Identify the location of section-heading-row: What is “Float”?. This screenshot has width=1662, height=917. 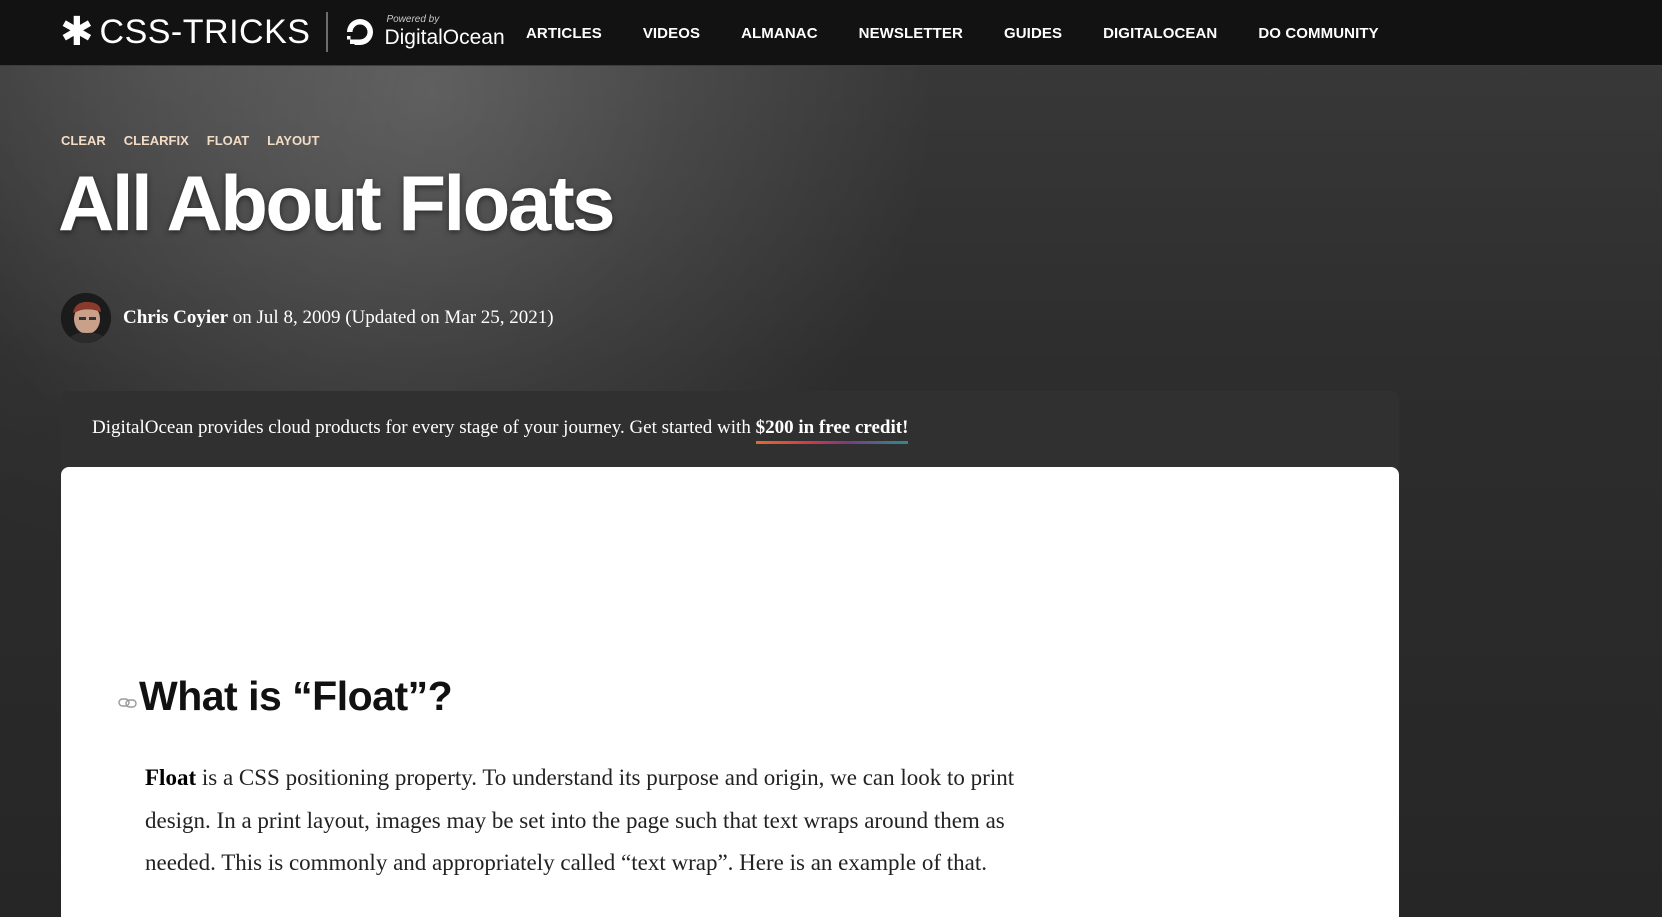
(285, 696).